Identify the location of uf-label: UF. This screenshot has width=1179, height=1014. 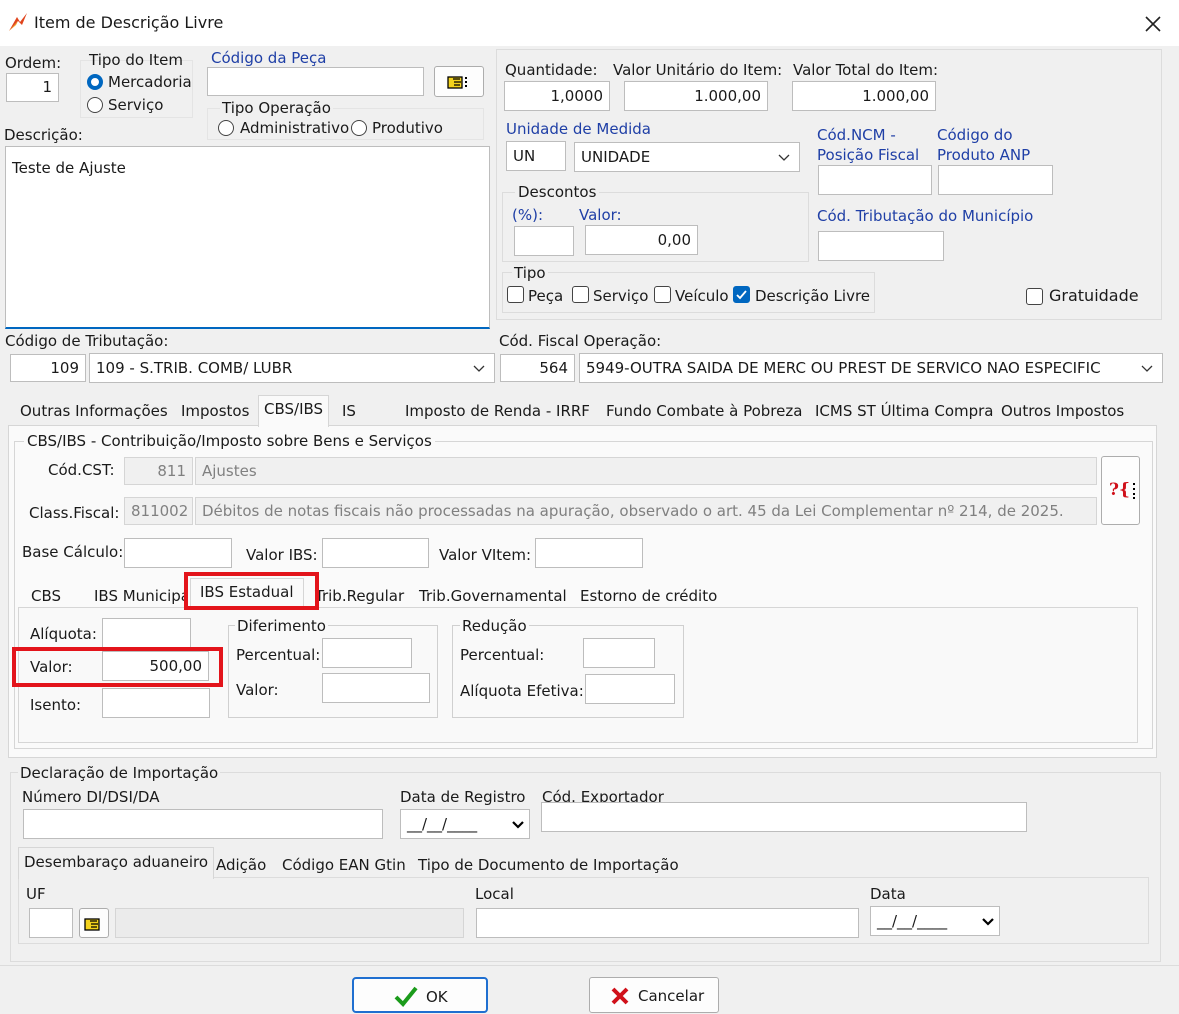
(36, 894).